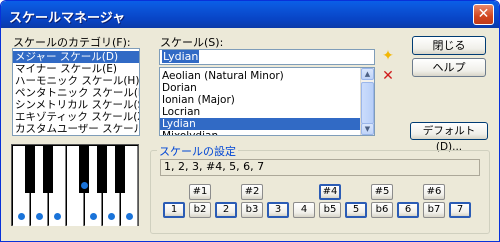 This screenshot has width=500, height=242. Describe the element at coordinates (483, 14) in the screenshot. I see `window-close-button: ✕` at that location.